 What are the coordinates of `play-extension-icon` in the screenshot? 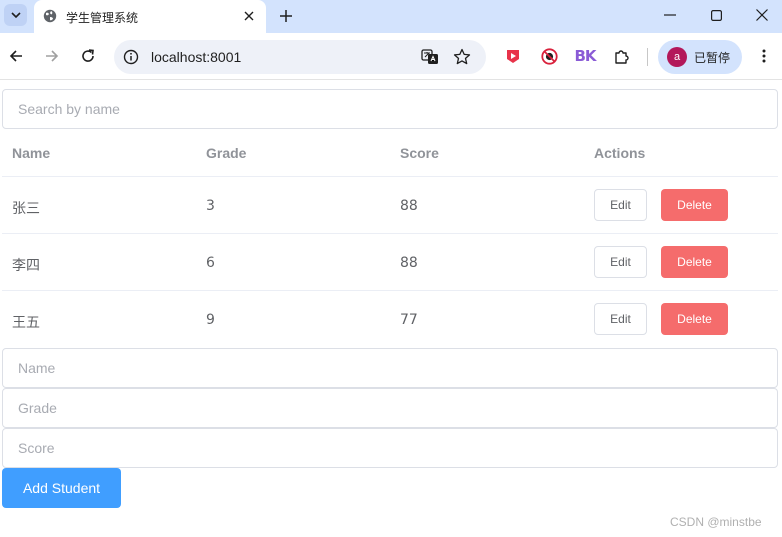 It's located at (513, 56).